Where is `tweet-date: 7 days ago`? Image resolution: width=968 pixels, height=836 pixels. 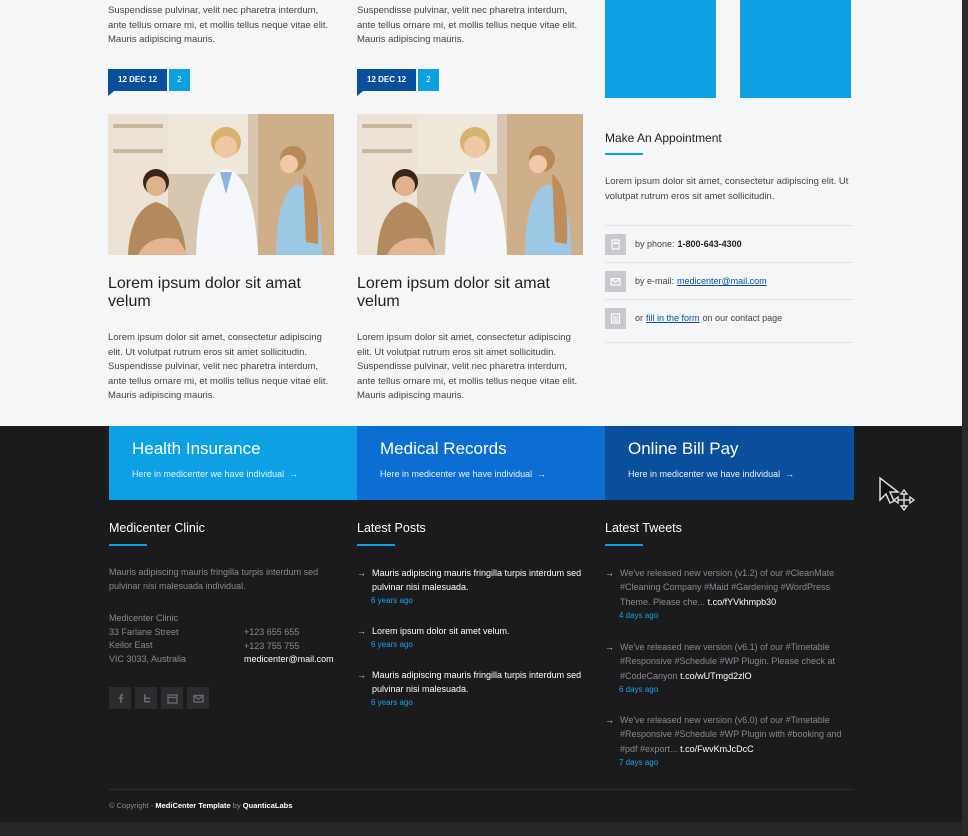 tweet-date: 7 days ago is located at coordinates (737, 762).